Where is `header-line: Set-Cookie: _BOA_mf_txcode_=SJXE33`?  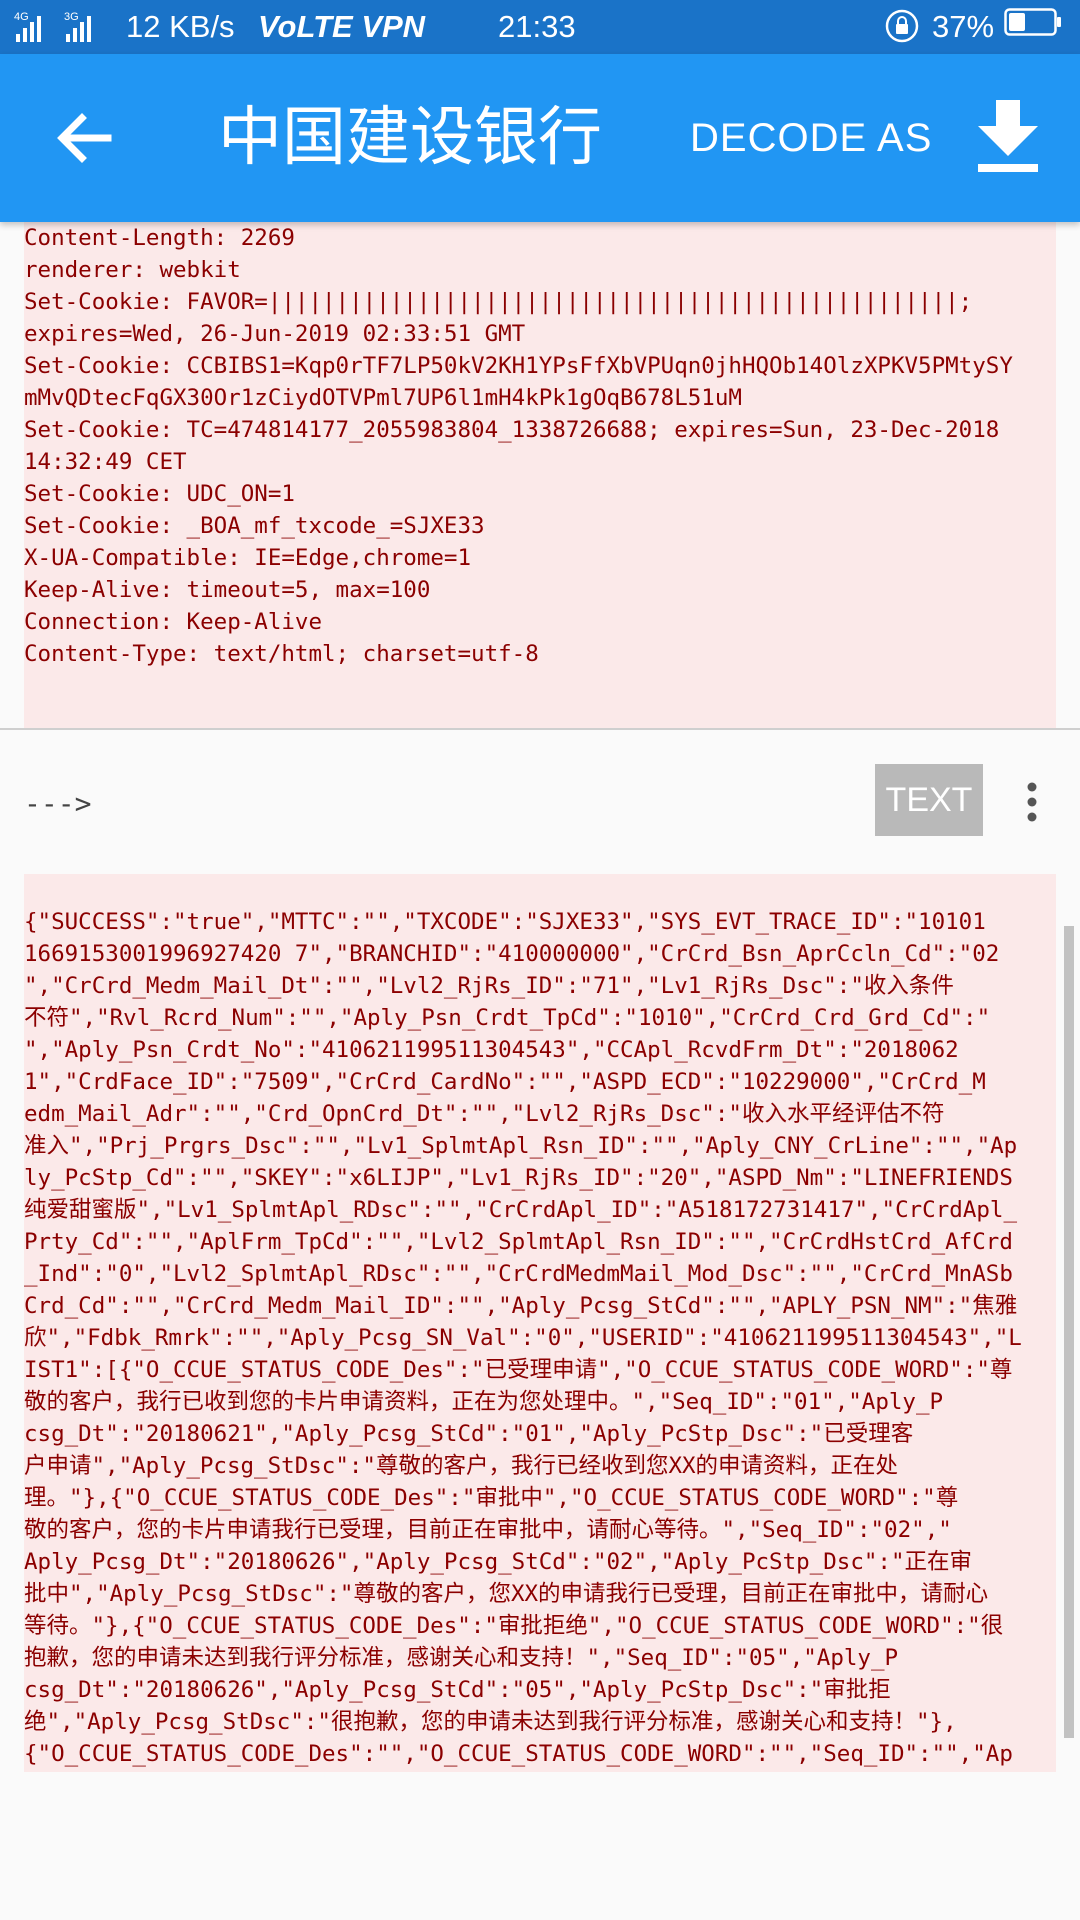
header-line: Set-Cookie: _BOA_mf_txcode_=SJXE33 is located at coordinates (254, 526).